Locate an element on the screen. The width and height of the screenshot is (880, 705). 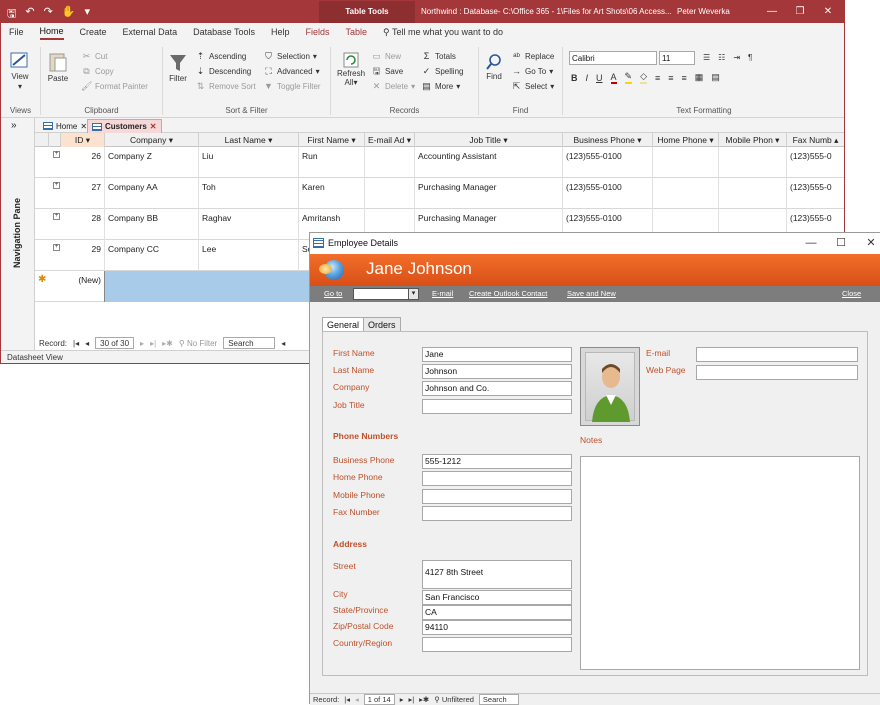
more-button: ▤ More ▾ is located at coordinates (440, 86).